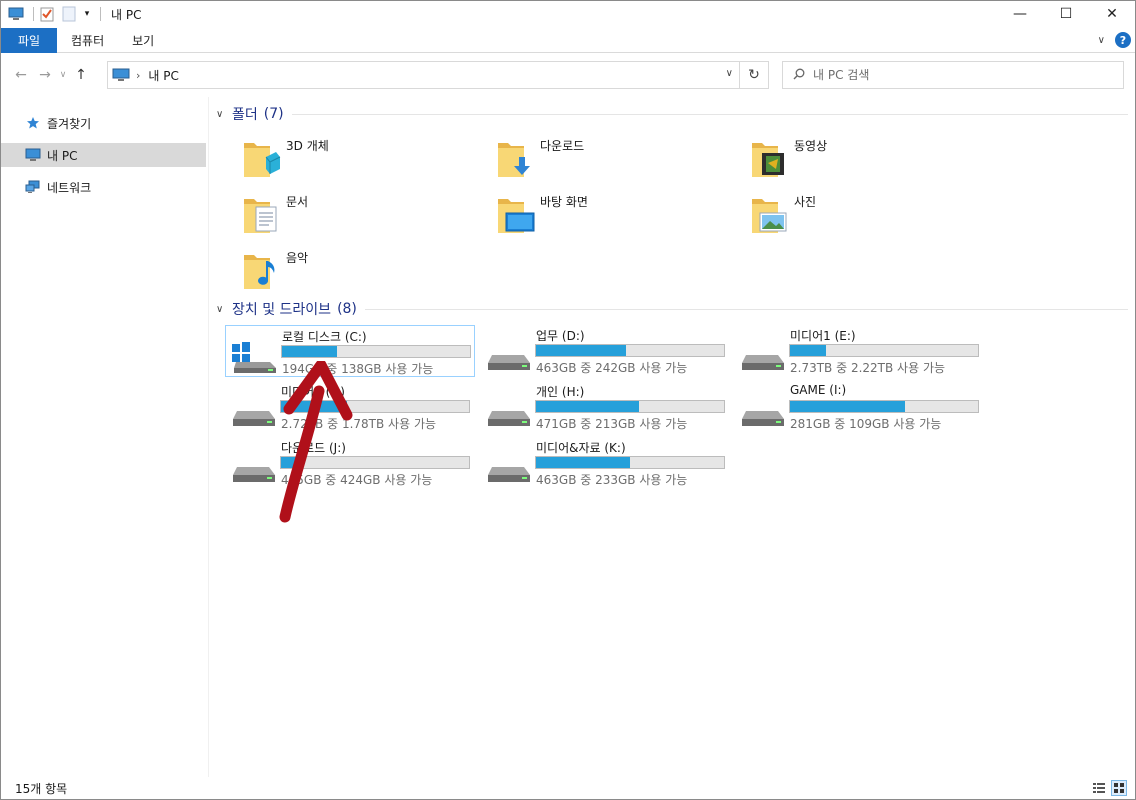 The width and height of the screenshot is (1136, 800). Describe the element at coordinates (1101, 40) in the screenshot. I see `expand-ribbon-chevron-icon: ∨` at that location.